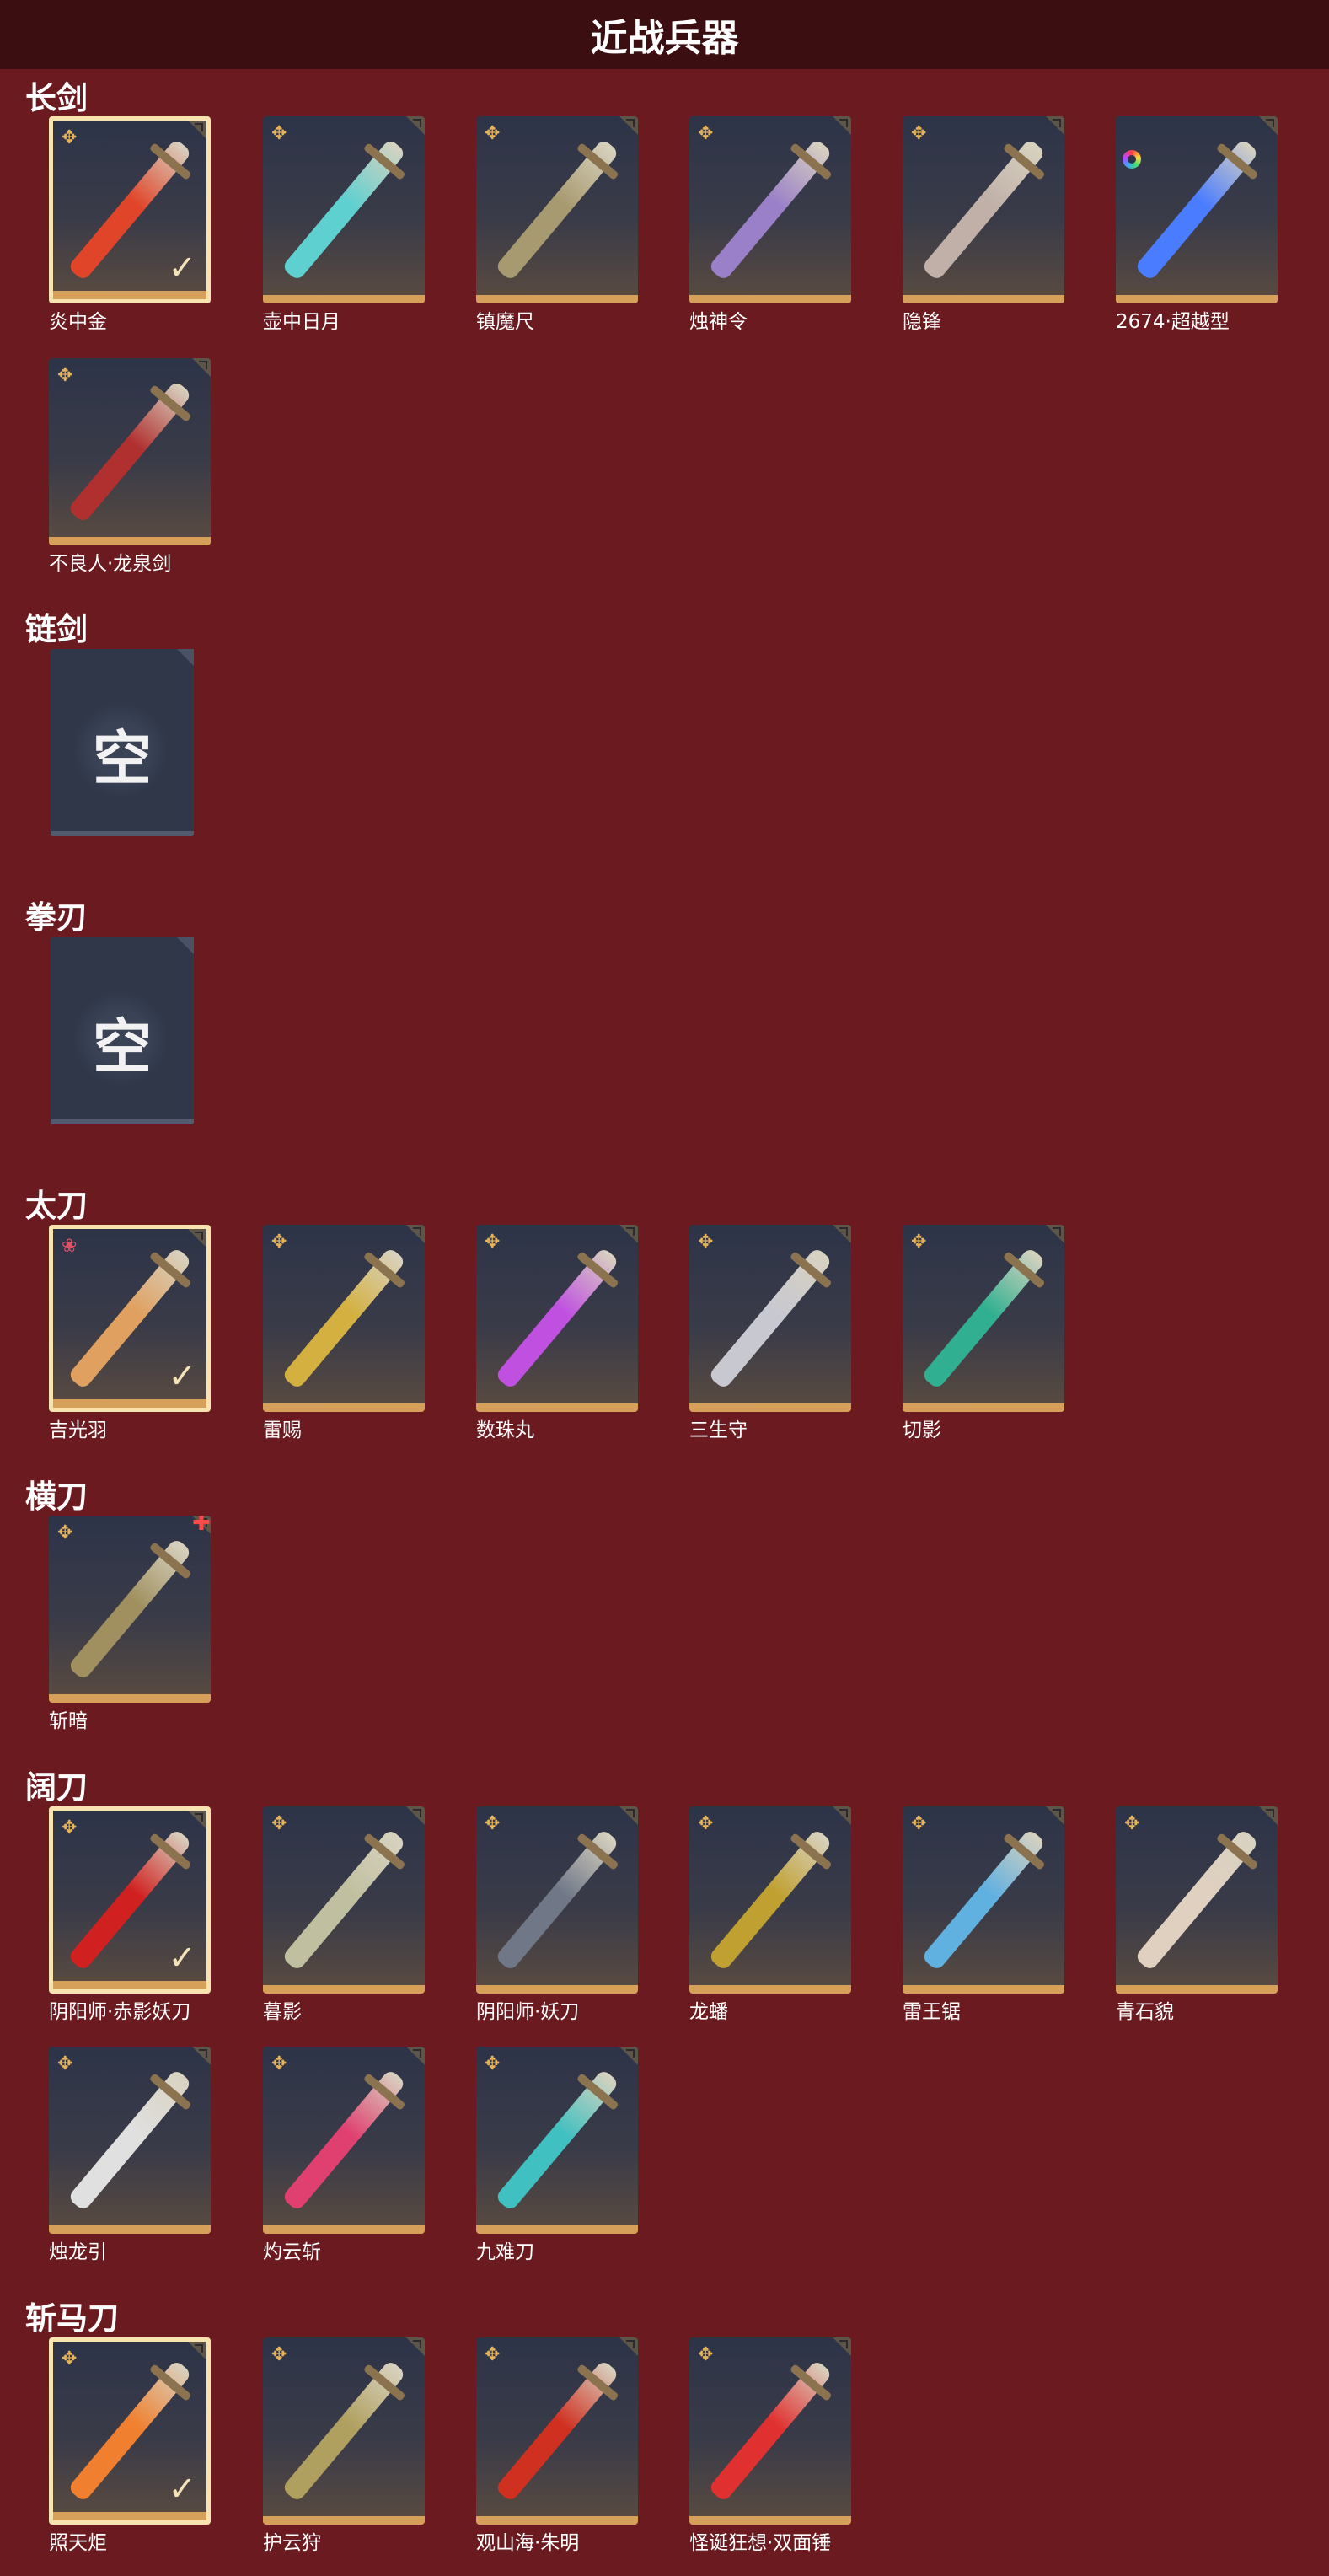 The width and height of the screenshot is (1329, 2576). I want to click on weapon-name: 观山海·朱明, so click(528, 2543).